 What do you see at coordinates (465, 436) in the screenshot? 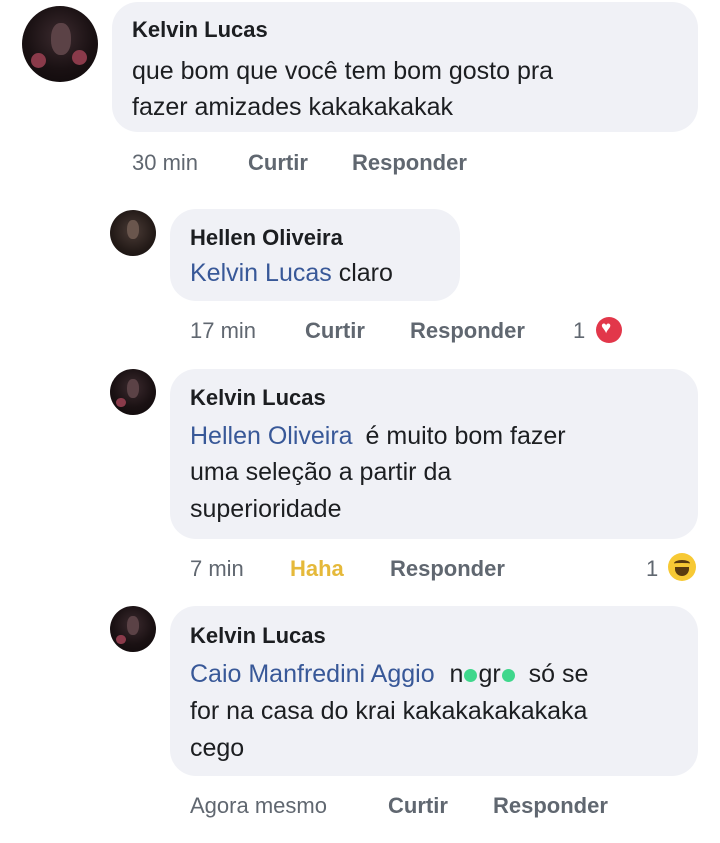
I see `comment-text: é muito bom fazer` at bounding box center [465, 436].